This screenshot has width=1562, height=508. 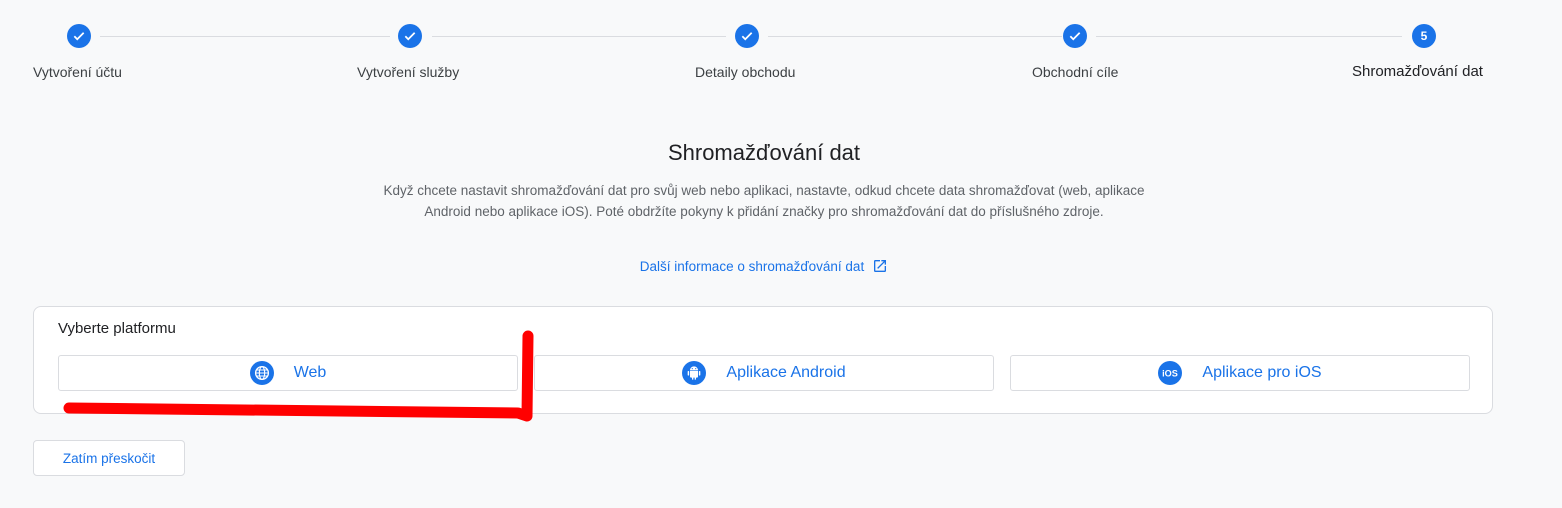 What do you see at coordinates (747, 36) in the screenshot?
I see `step-3-check-icon` at bounding box center [747, 36].